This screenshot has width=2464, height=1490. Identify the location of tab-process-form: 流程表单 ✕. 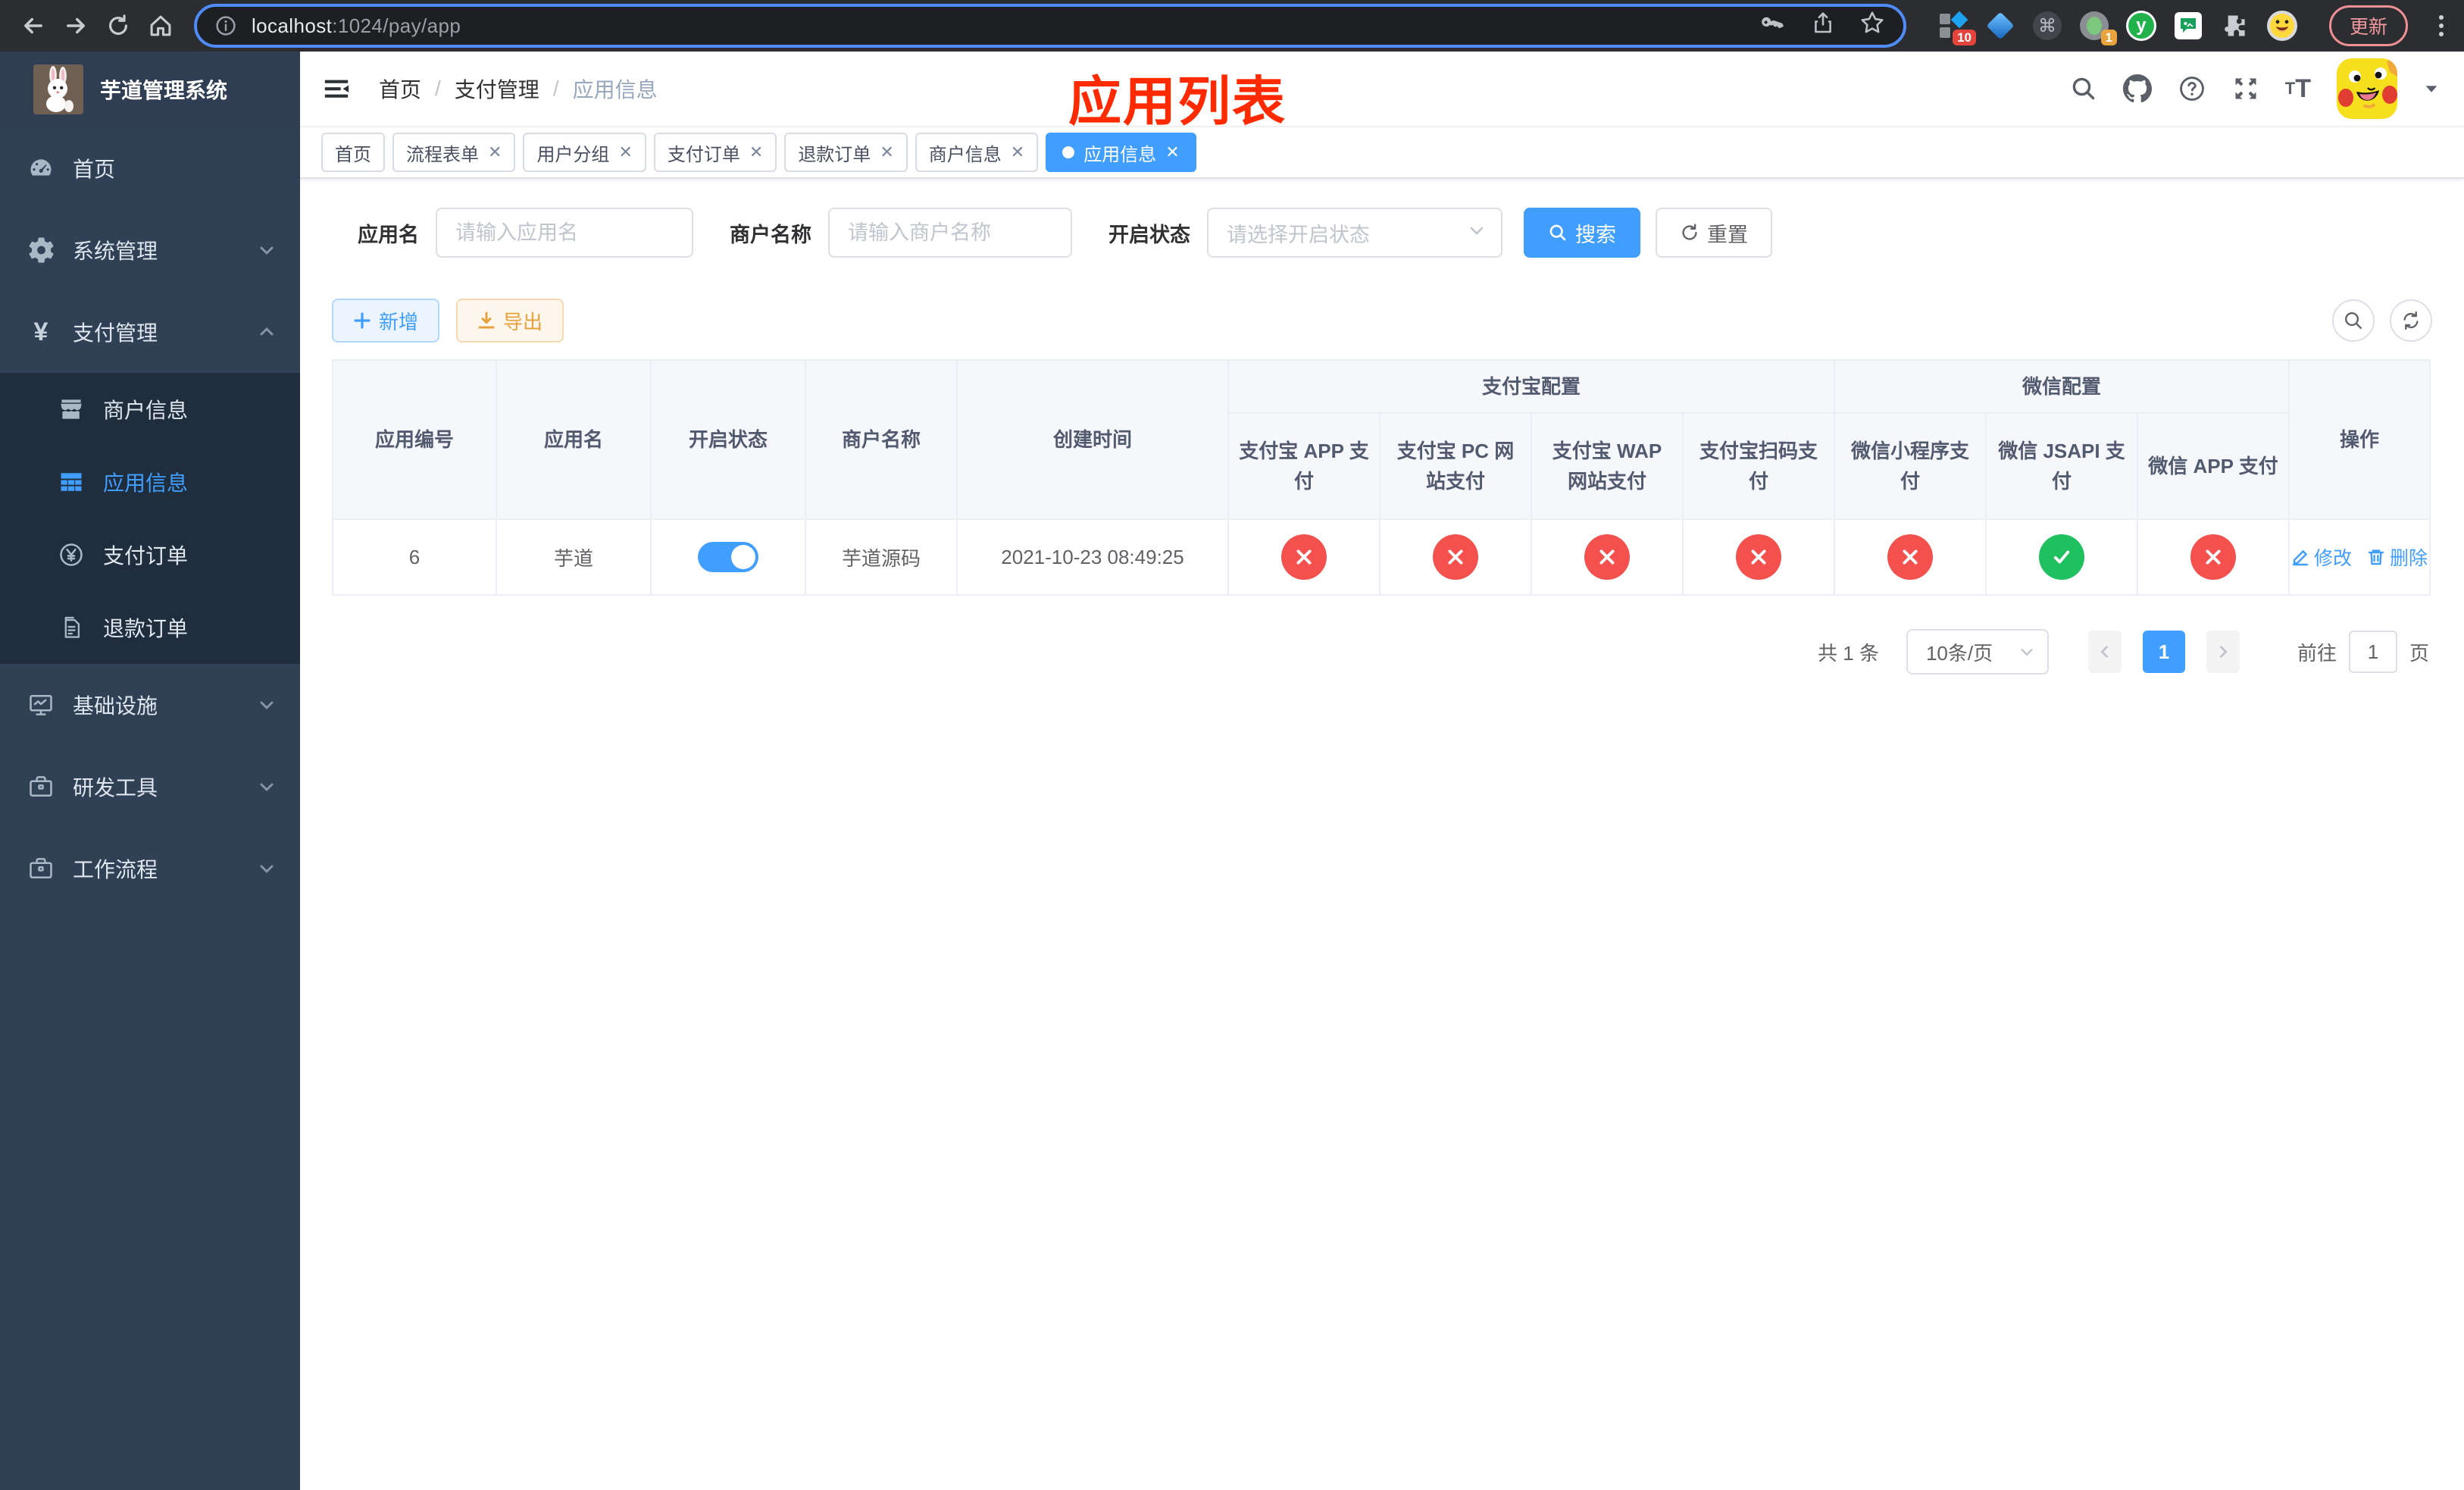
(454, 152).